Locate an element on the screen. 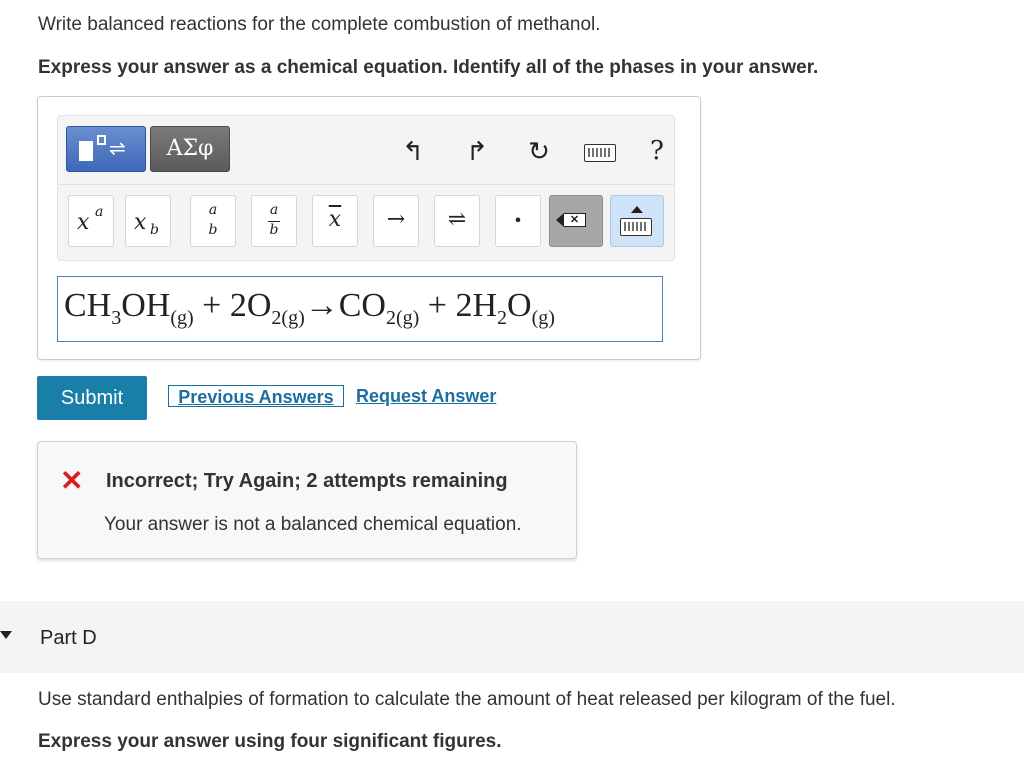 Image resolution: width=1024 pixels, height=770 pixels. part-d-header: Part D is located at coordinates (512, 637).